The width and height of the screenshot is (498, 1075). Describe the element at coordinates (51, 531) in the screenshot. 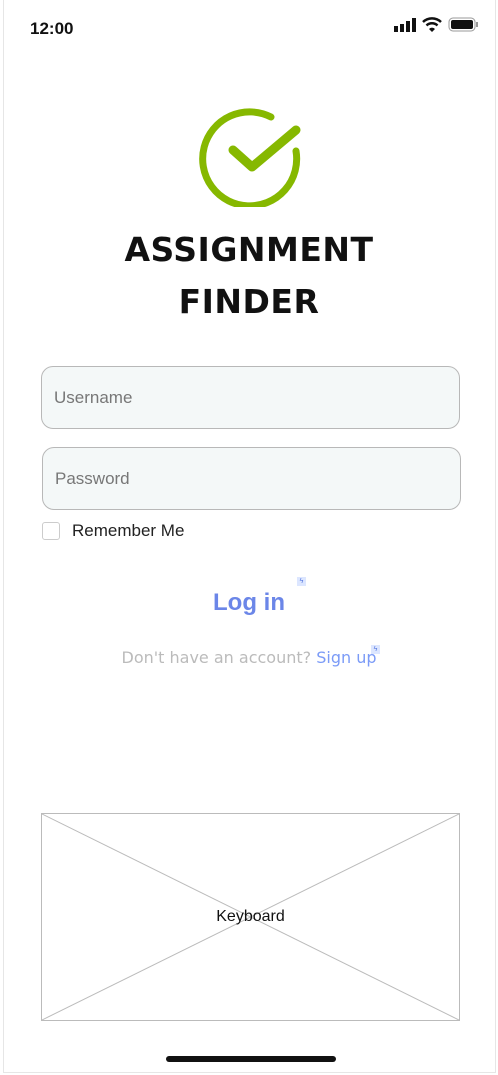

I see `remember-me-checkbox` at that location.